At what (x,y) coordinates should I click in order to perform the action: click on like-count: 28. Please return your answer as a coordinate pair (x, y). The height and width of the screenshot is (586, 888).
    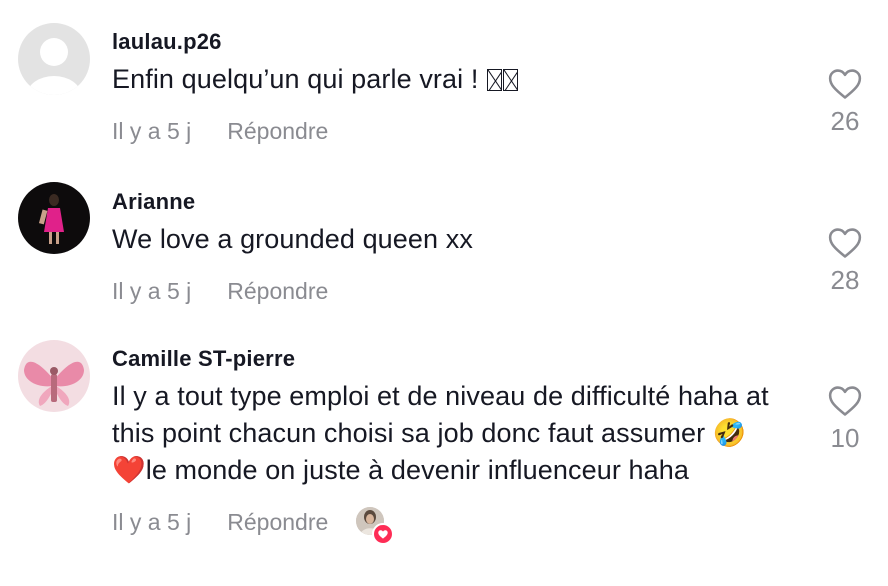
    Looking at the image, I should click on (845, 280).